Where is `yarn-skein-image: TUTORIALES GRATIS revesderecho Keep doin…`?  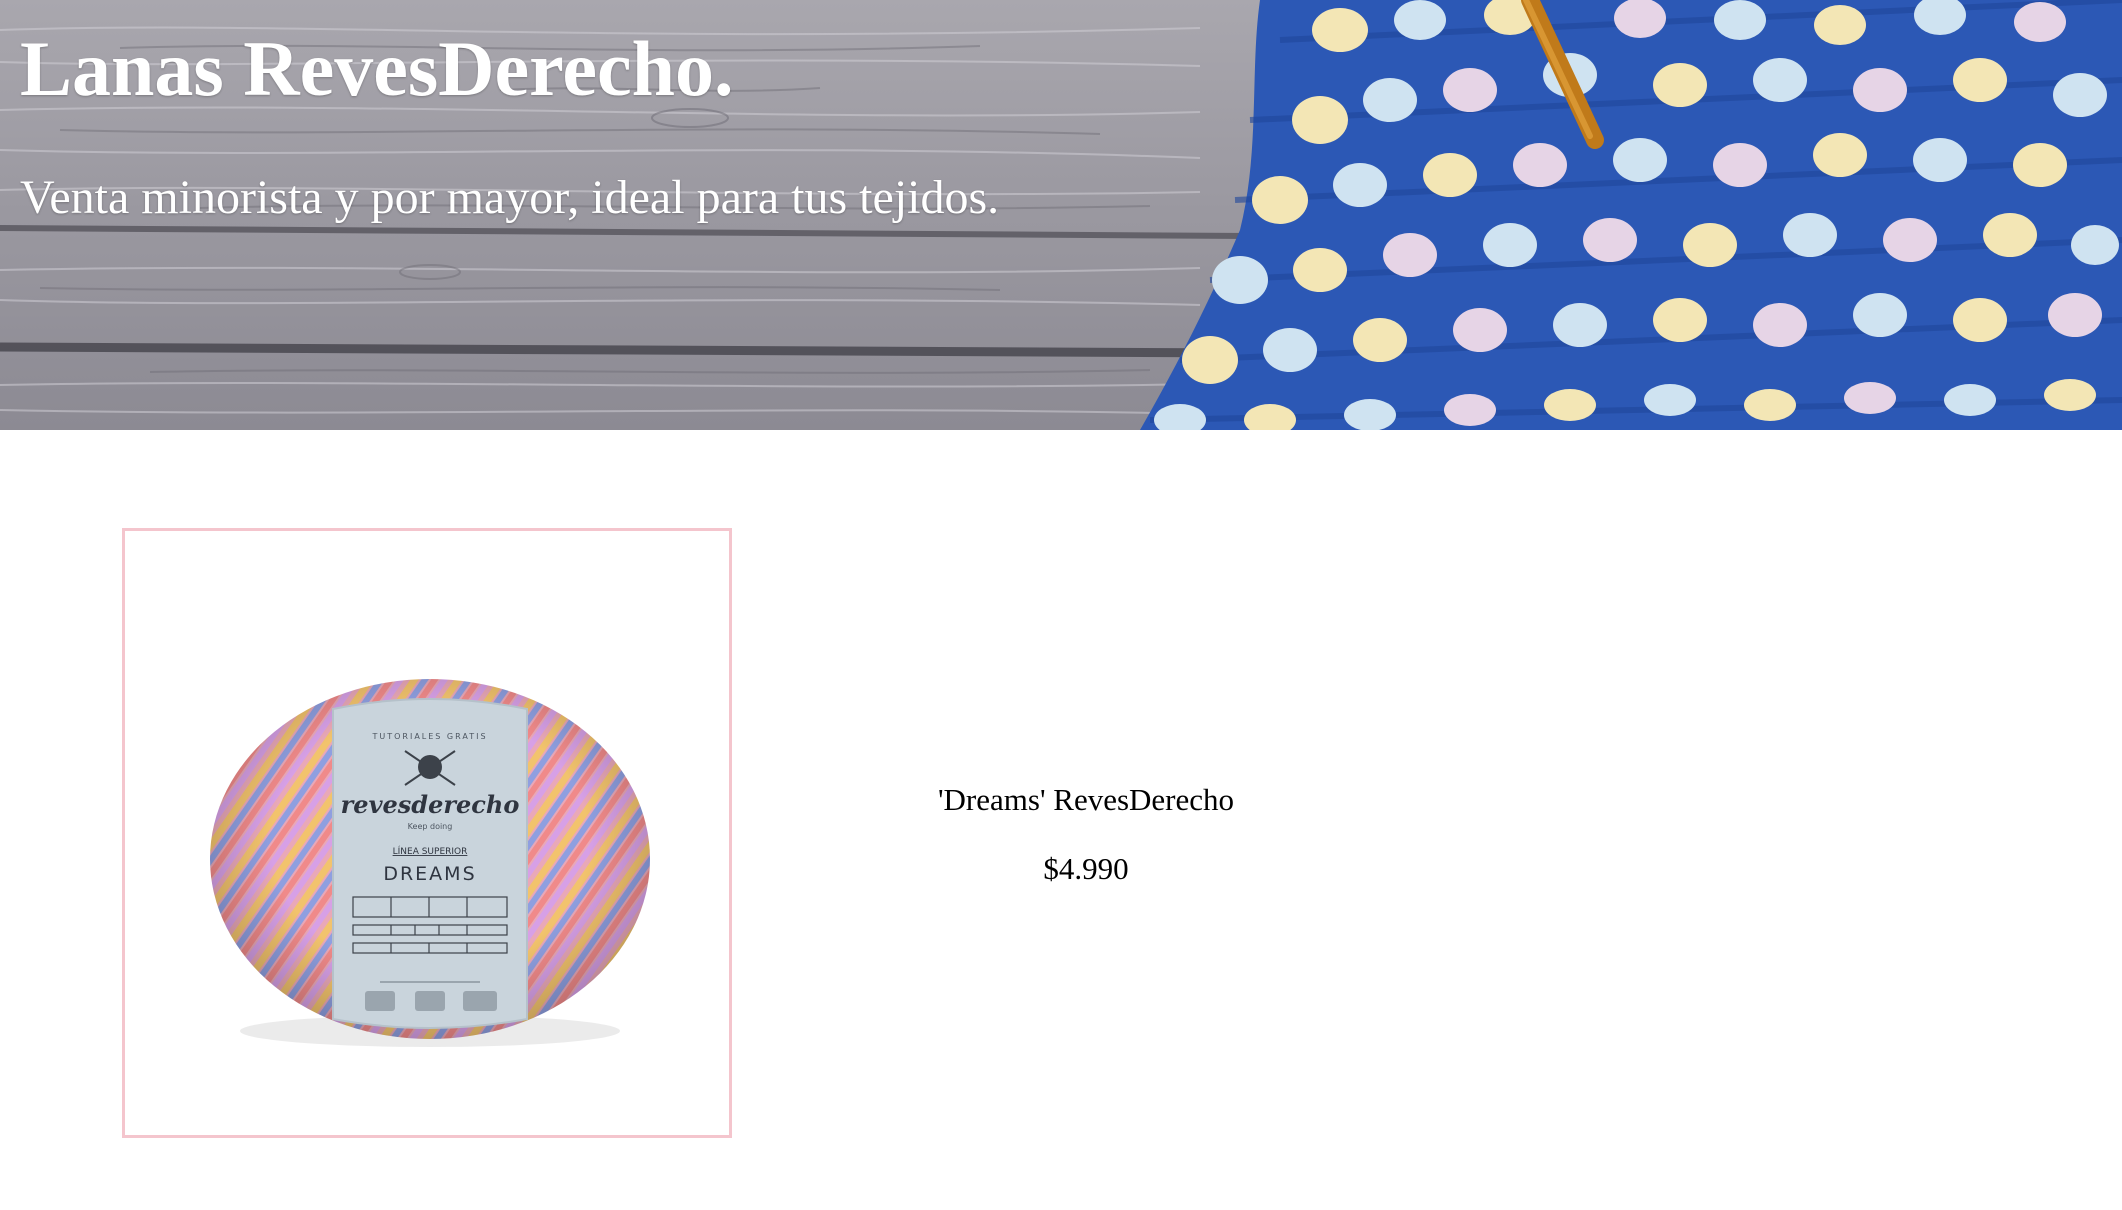
yarn-skein-image: TUTORIALES GRATIS revesderecho Keep doin… is located at coordinates (430, 863).